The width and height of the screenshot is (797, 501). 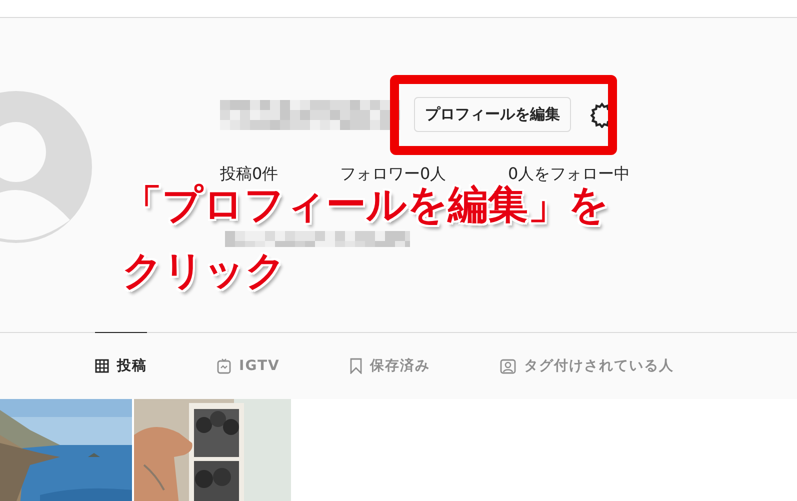 I want to click on tv-icon, so click(x=224, y=366).